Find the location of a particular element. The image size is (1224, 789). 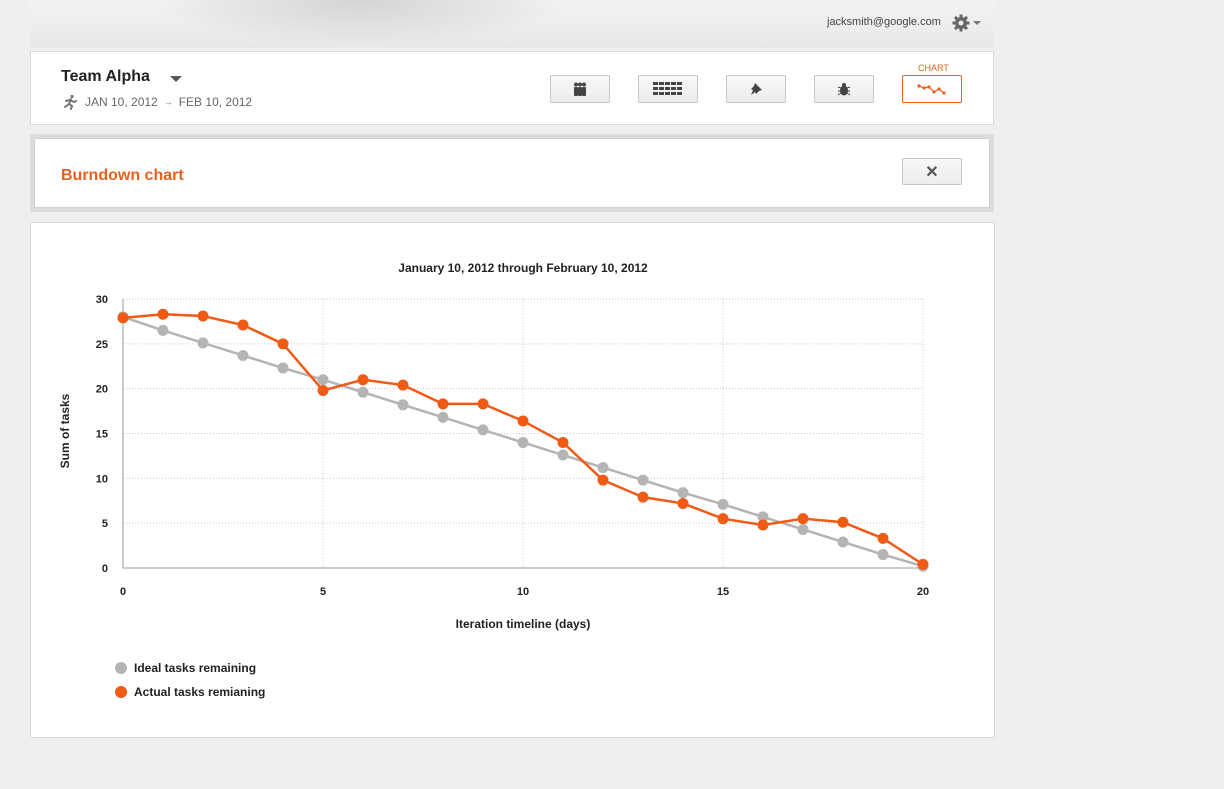

grid-icon is located at coordinates (667, 88).